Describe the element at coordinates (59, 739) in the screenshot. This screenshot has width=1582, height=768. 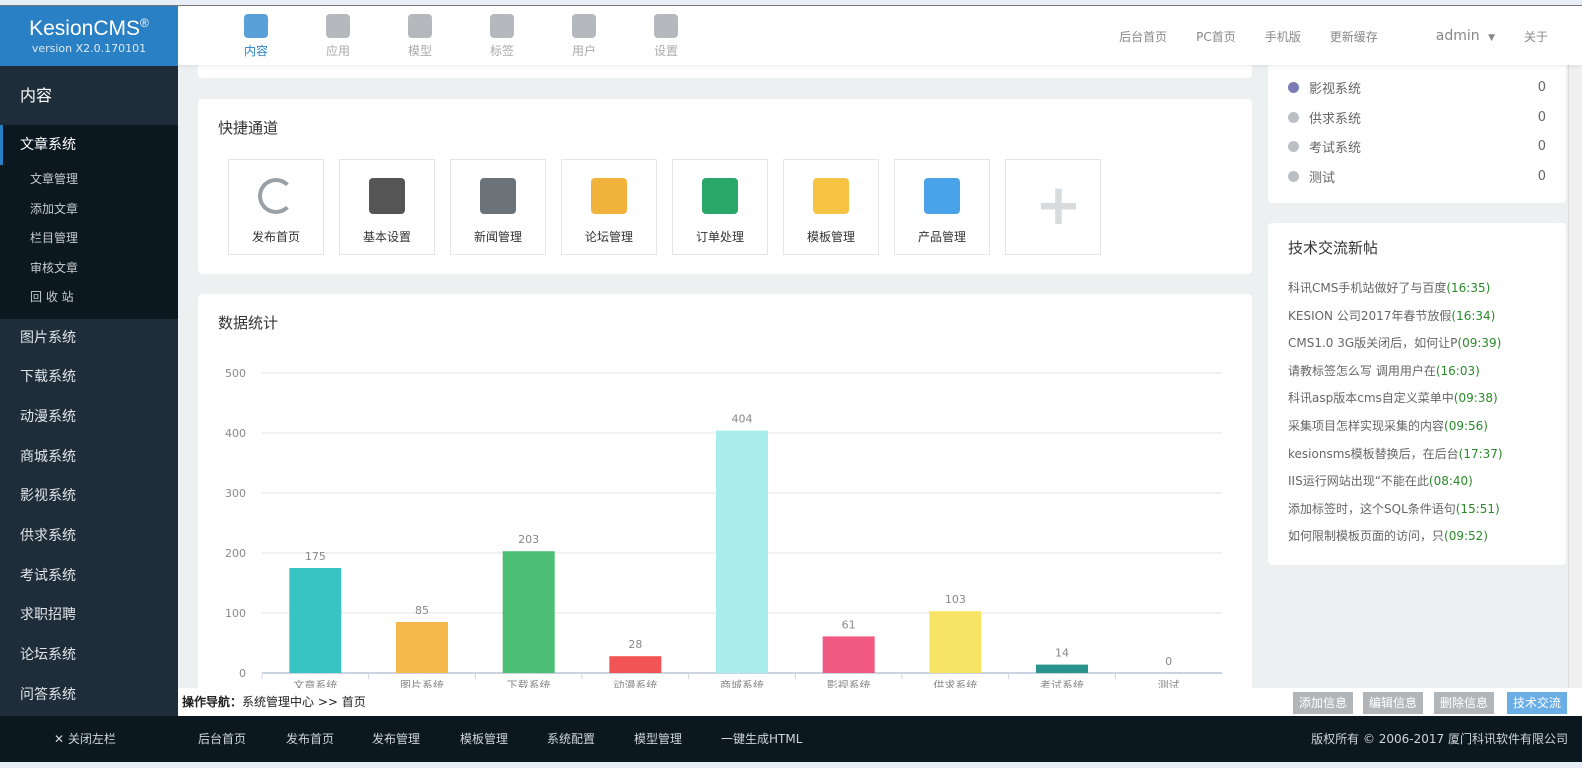
I see `close-icon: ✕` at that location.